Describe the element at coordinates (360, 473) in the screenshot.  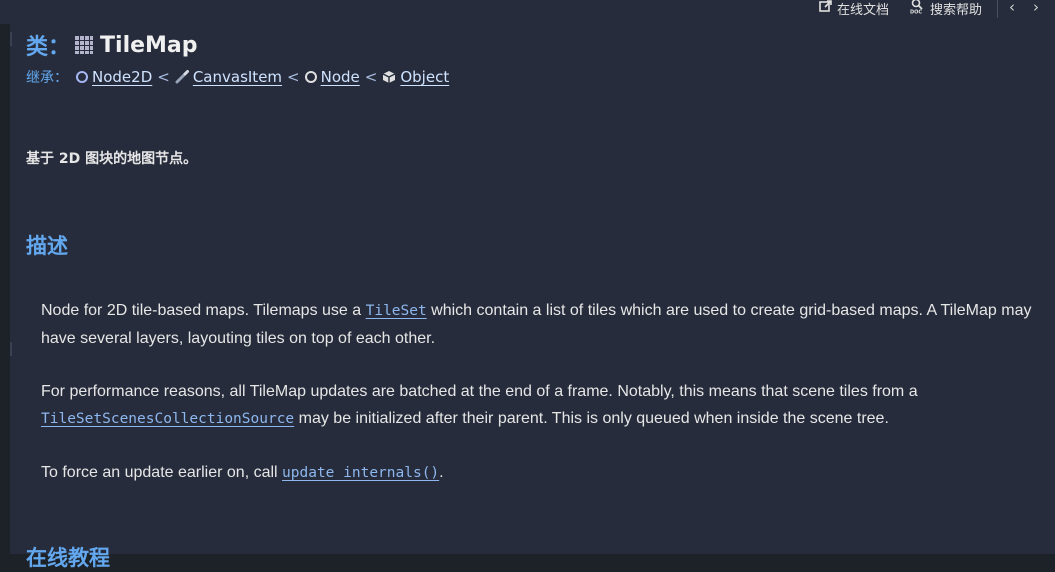
I see `update-internals-link: update_internals()` at that location.